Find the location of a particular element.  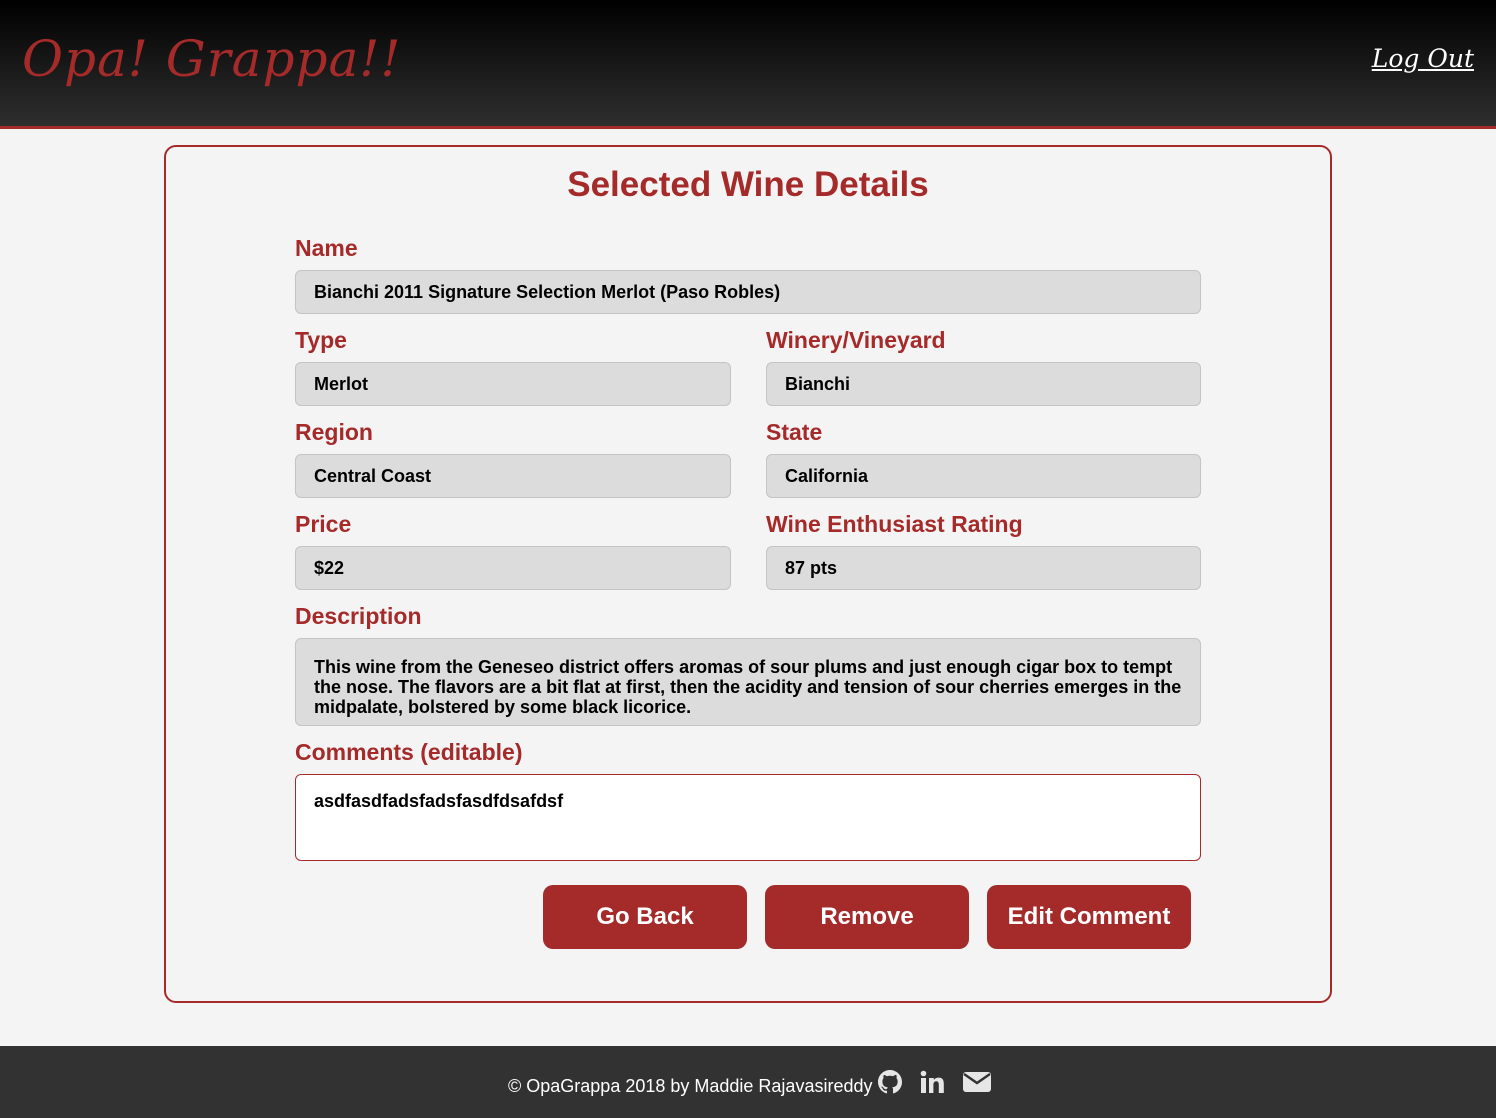

region-field: Central Coast is located at coordinates (513, 476).